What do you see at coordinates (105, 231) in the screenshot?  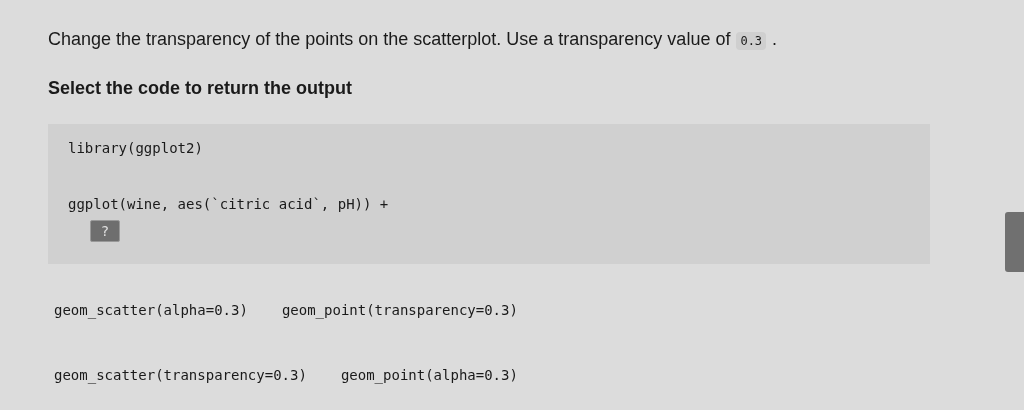 I see `answer-blank: ?` at bounding box center [105, 231].